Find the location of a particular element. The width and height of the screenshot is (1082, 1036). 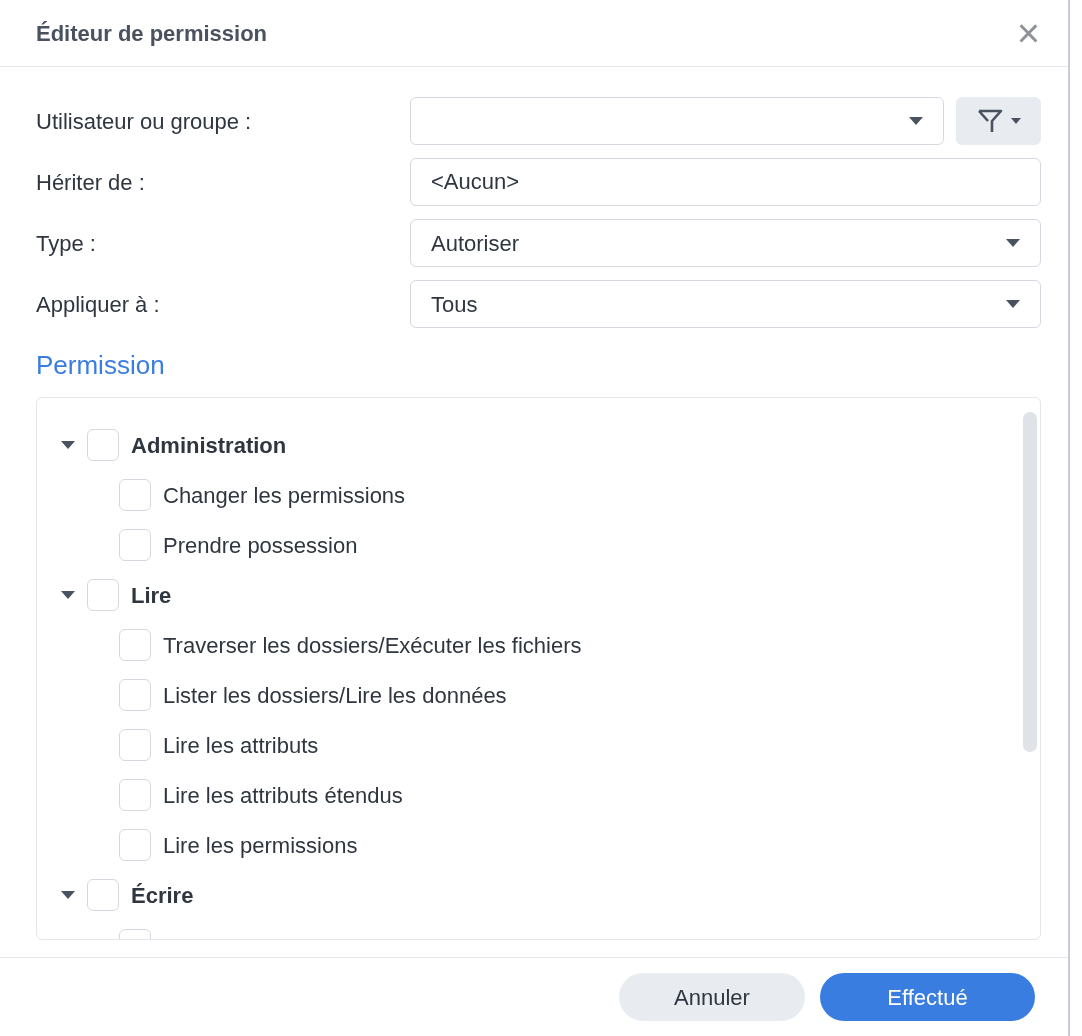

field-label: Hériter de : is located at coordinates (91, 182).